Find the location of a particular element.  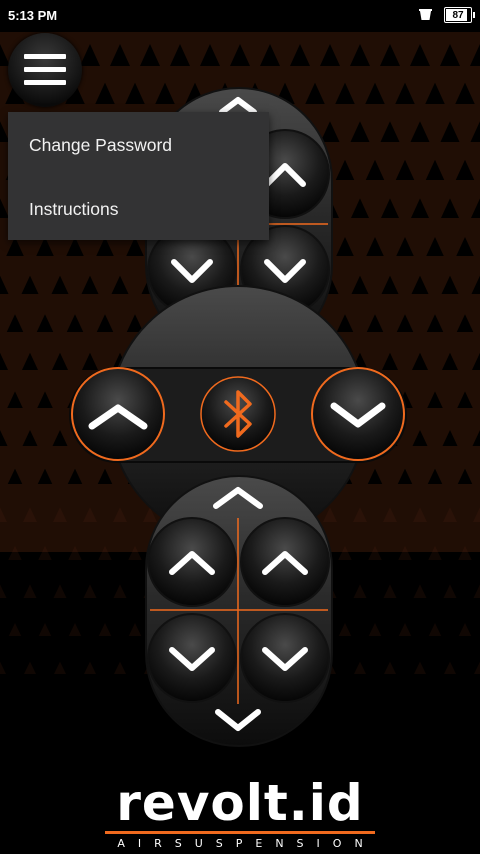

menu-item-change-password: Change Password is located at coordinates (100, 145).